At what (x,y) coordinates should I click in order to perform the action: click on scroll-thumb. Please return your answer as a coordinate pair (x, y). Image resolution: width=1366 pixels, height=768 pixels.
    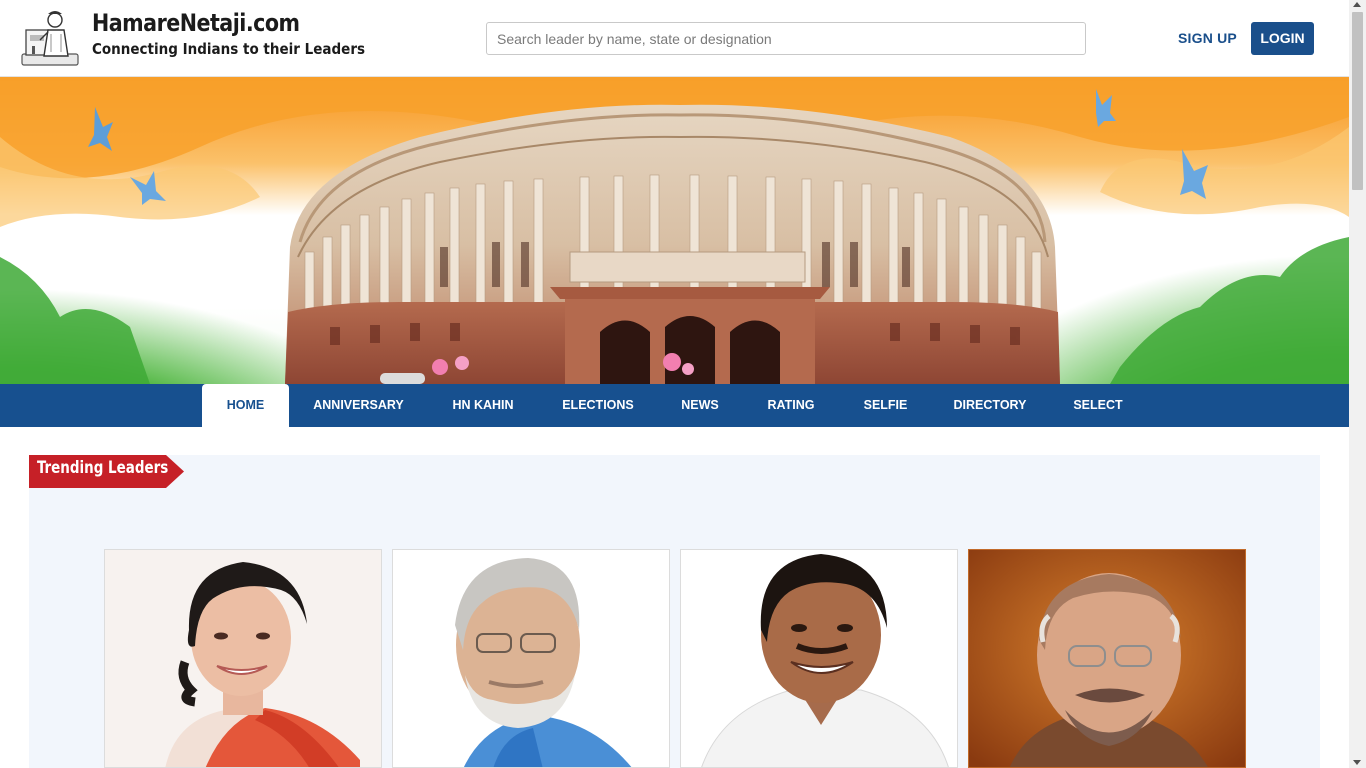
    Looking at the image, I should click on (1357, 101).